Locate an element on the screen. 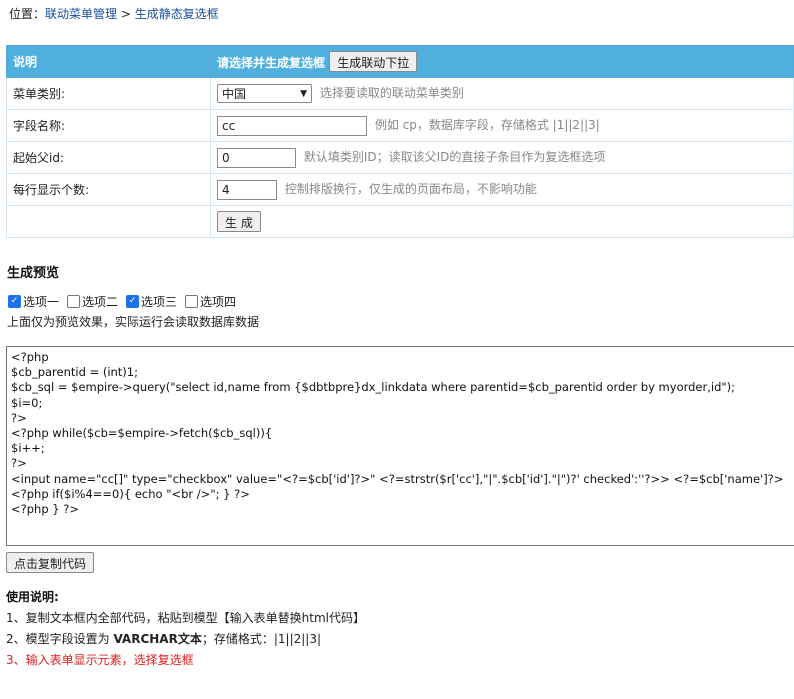 The image size is (794, 699). option-label: 选项二 is located at coordinates (100, 302).